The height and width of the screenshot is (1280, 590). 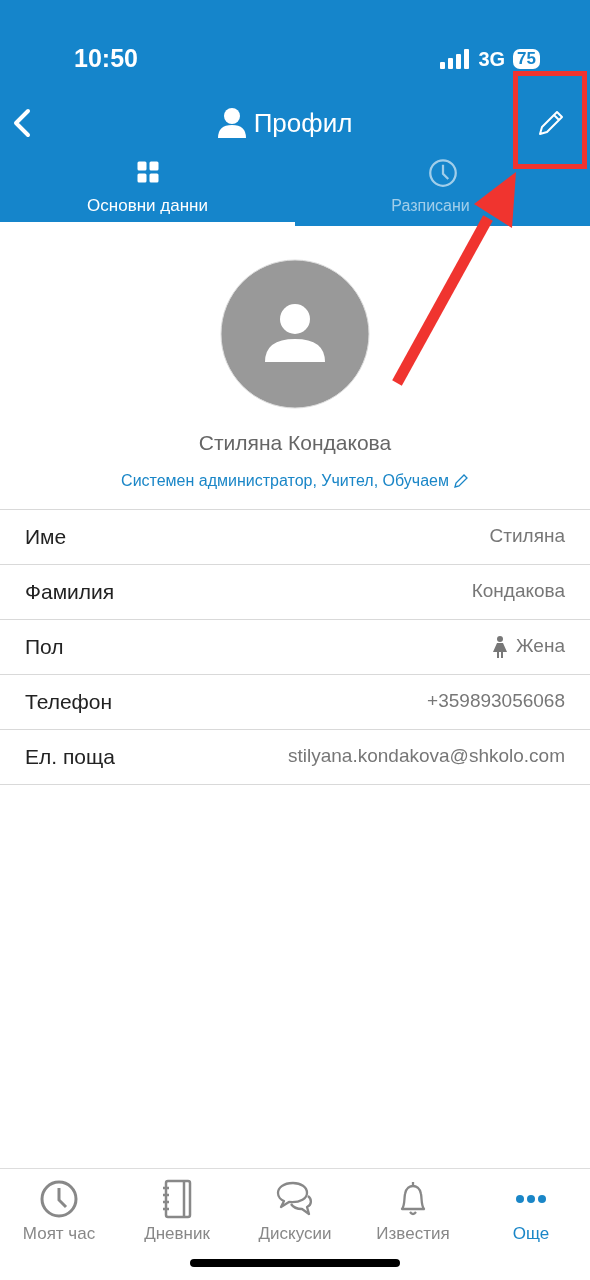 I want to click on field-value: +359893056068, so click(x=496, y=701).